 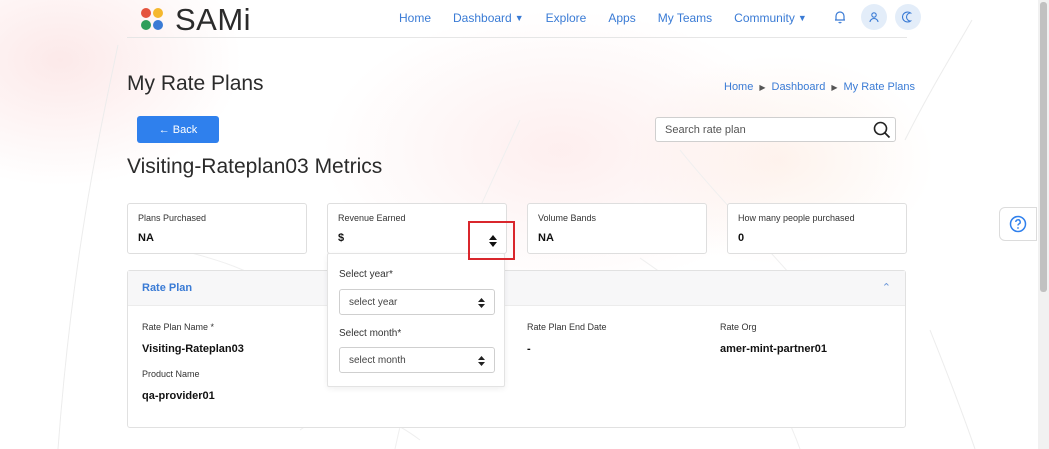 I want to click on page-scrollbar, so click(x=1043, y=224).